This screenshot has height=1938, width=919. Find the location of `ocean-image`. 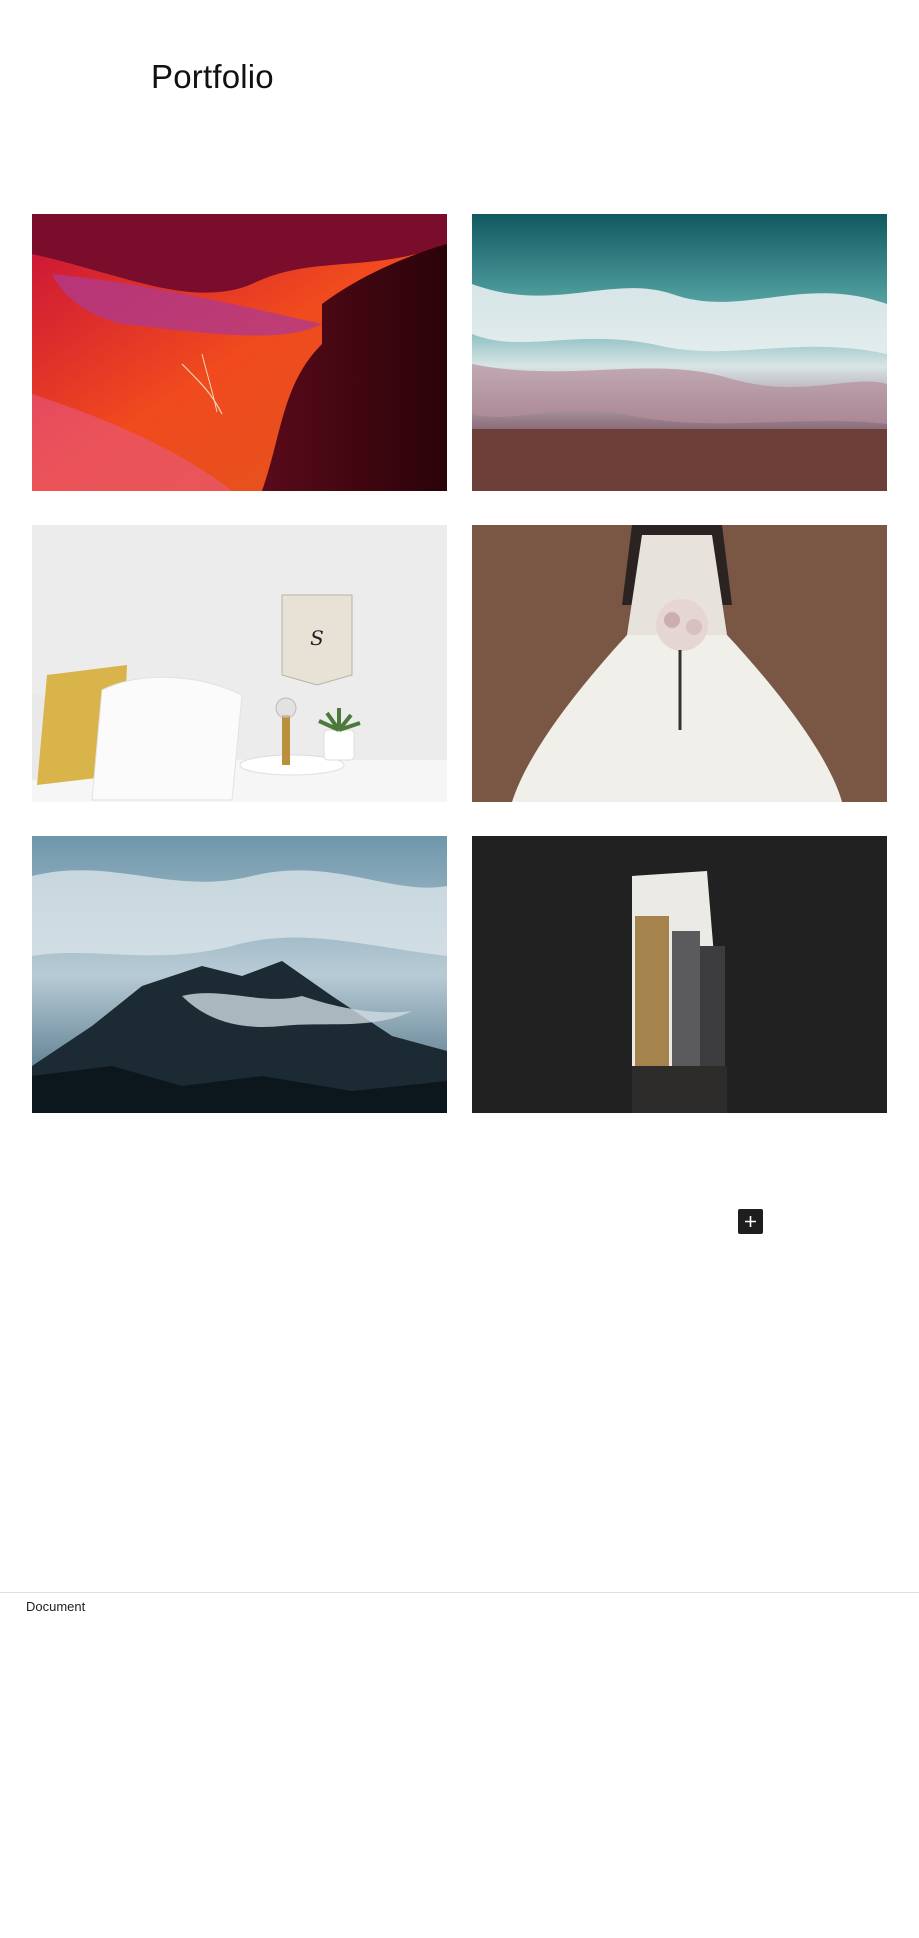

ocean-image is located at coordinates (679, 352).